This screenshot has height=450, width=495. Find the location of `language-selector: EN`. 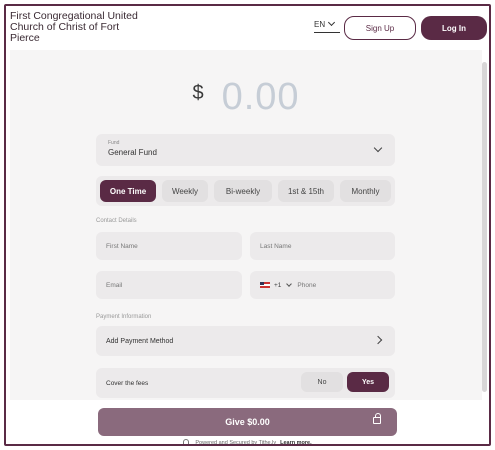

language-selector: EN is located at coordinates (327, 25).